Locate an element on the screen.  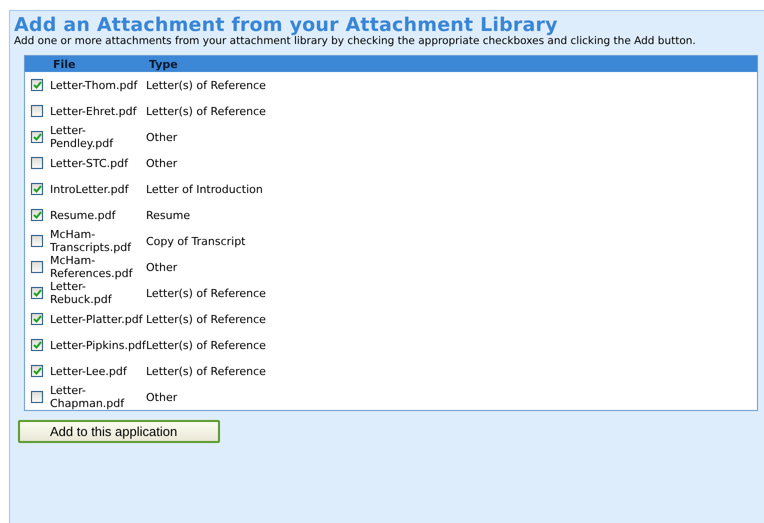
file-name: IntroLetter.pdf is located at coordinates (90, 189).